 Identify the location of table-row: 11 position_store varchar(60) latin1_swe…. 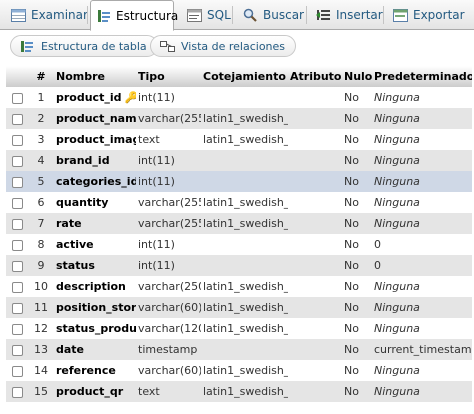
(239, 307).